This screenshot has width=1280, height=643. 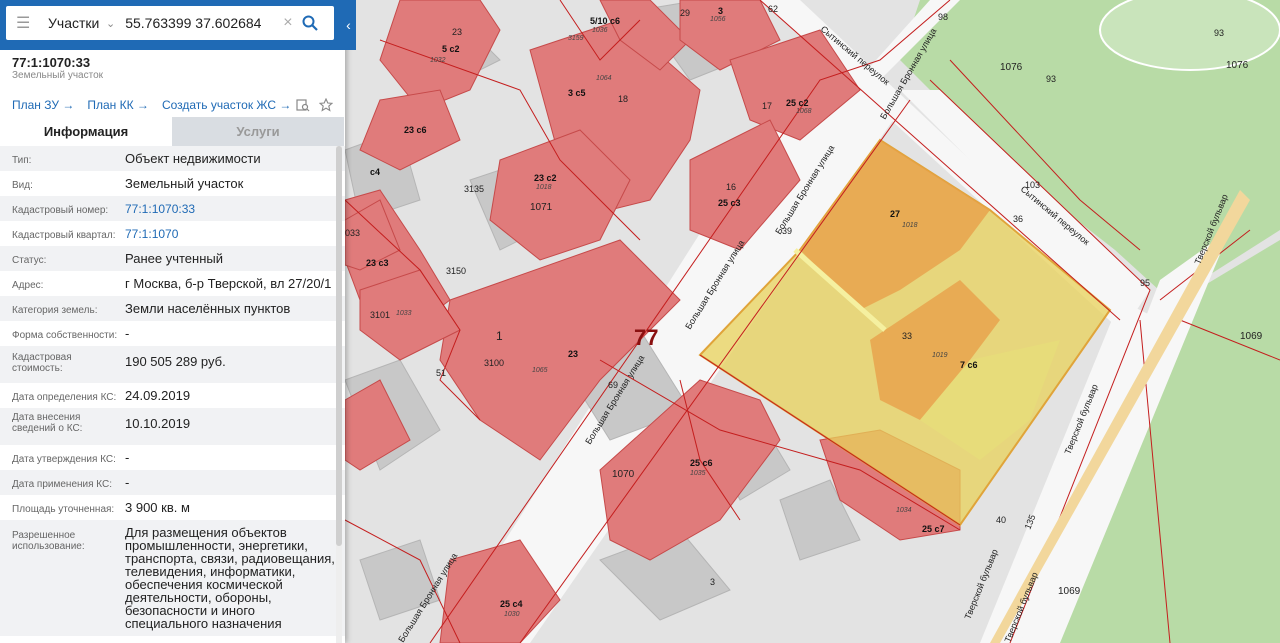 What do you see at coordinates (1251, 336) in the screenshot?
I see `map-label: 1069` at bounding box center [1251, 336].